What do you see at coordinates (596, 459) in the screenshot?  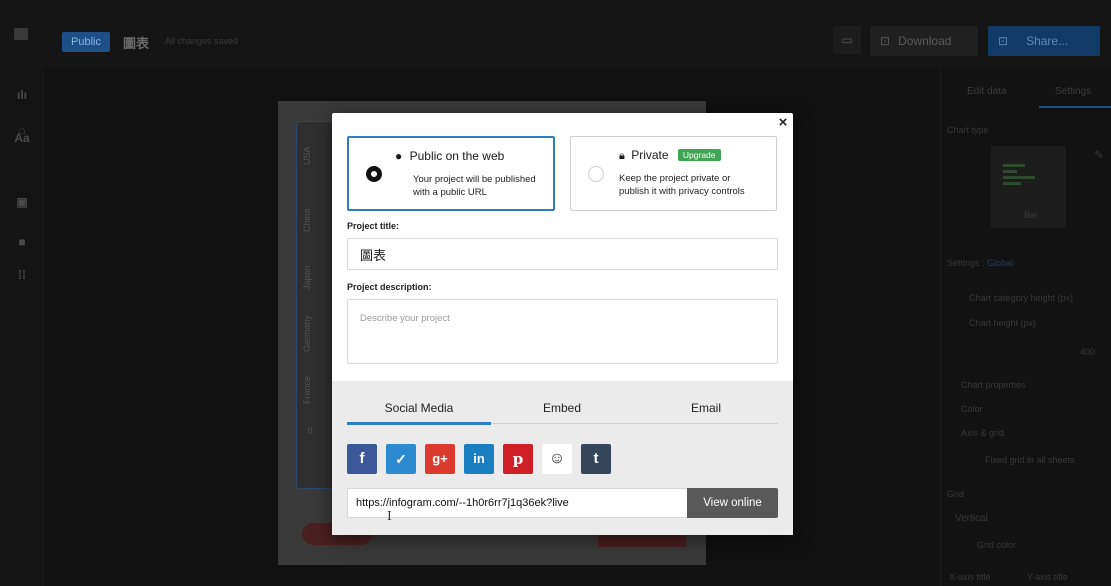 I see `tumblr-icon: t` at bounding box center [596, 459].